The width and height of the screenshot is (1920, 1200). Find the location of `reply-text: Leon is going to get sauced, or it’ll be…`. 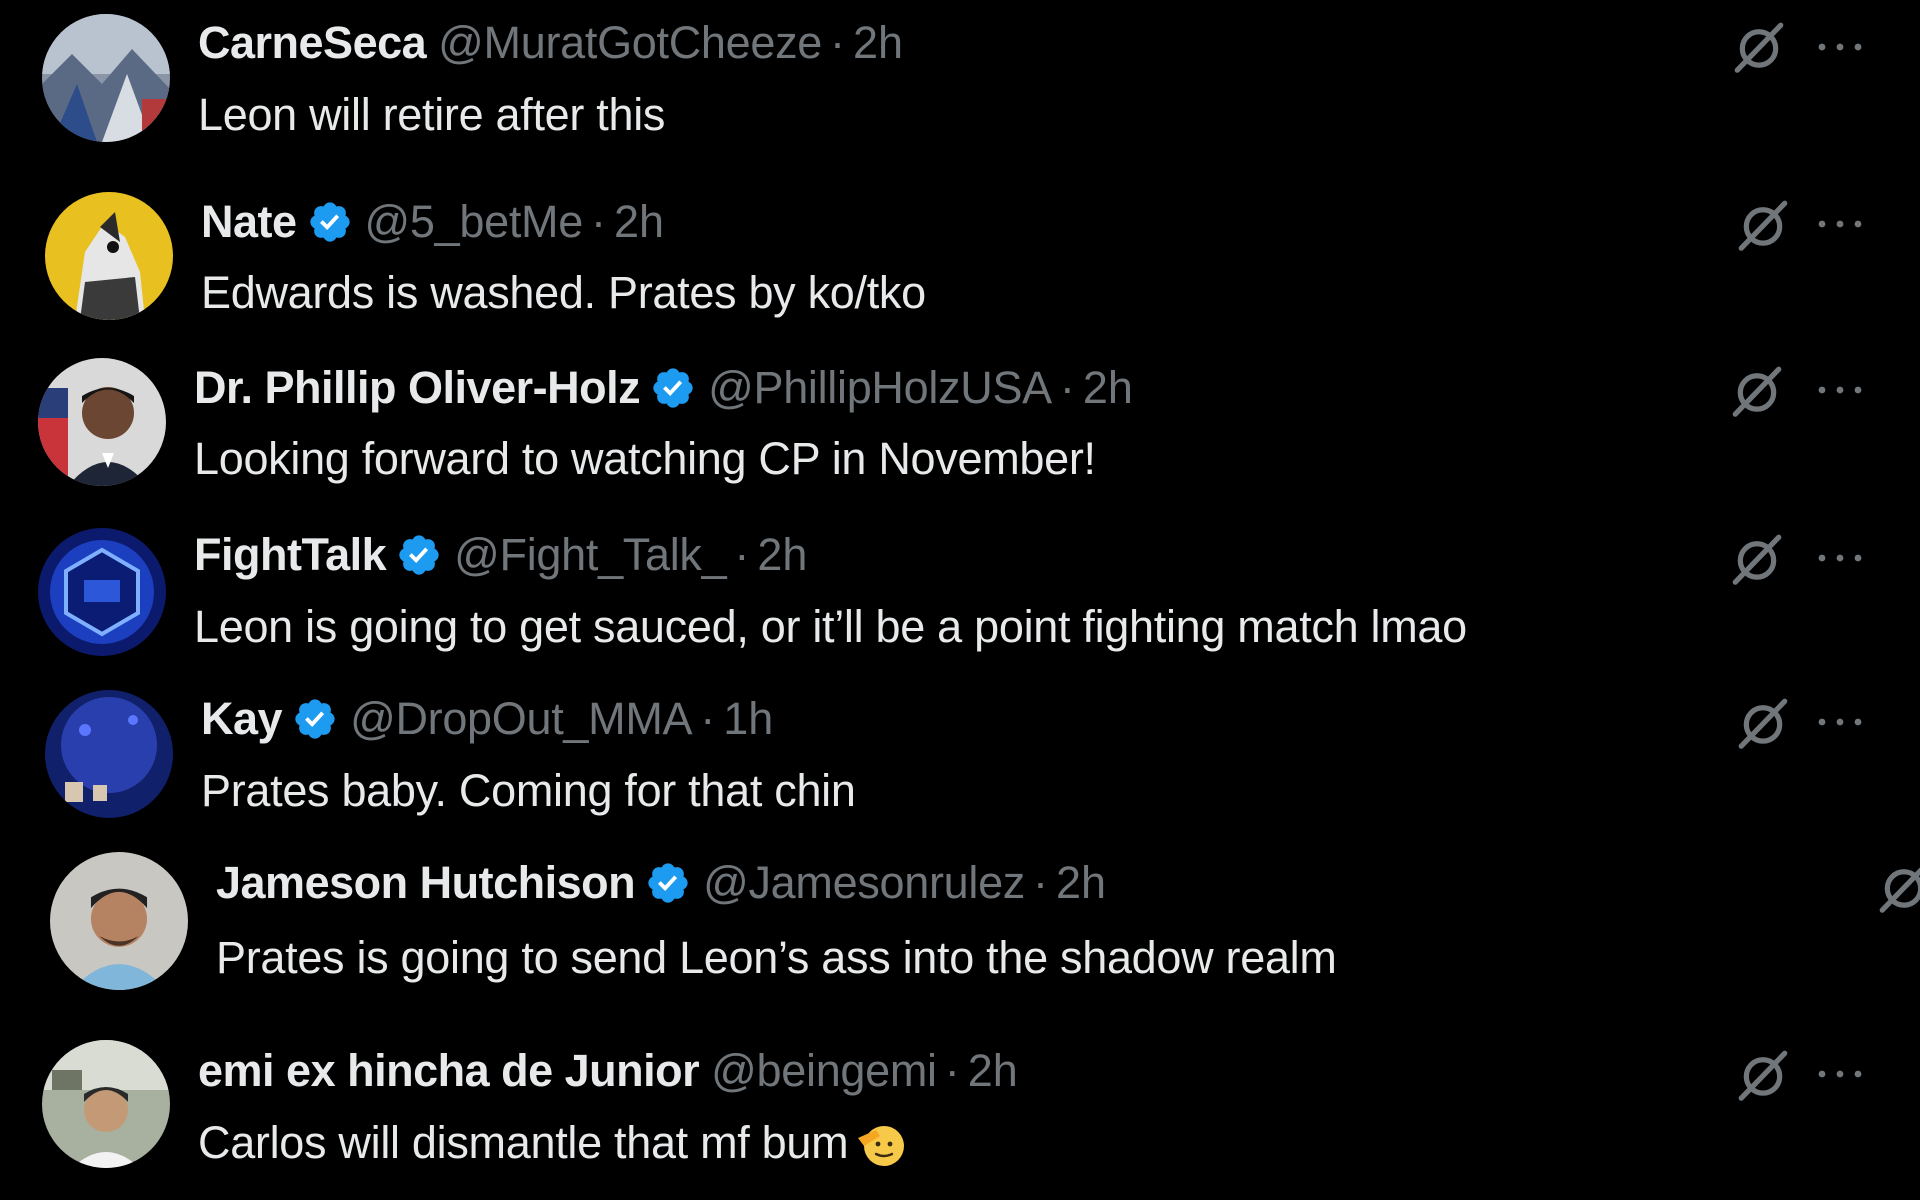

reply-text: Leon is going to get sauced, or it’ll be… is located at coordinates (830, 626).